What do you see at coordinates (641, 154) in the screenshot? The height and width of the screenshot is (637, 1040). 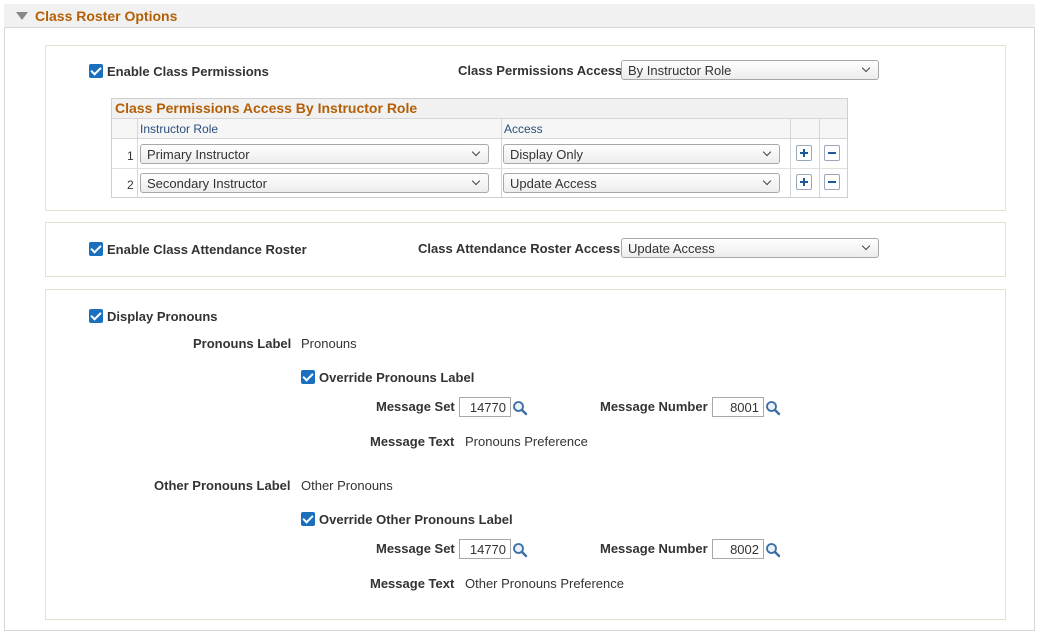 I see `access-select: Display Only` at bounding box center [641, 154].